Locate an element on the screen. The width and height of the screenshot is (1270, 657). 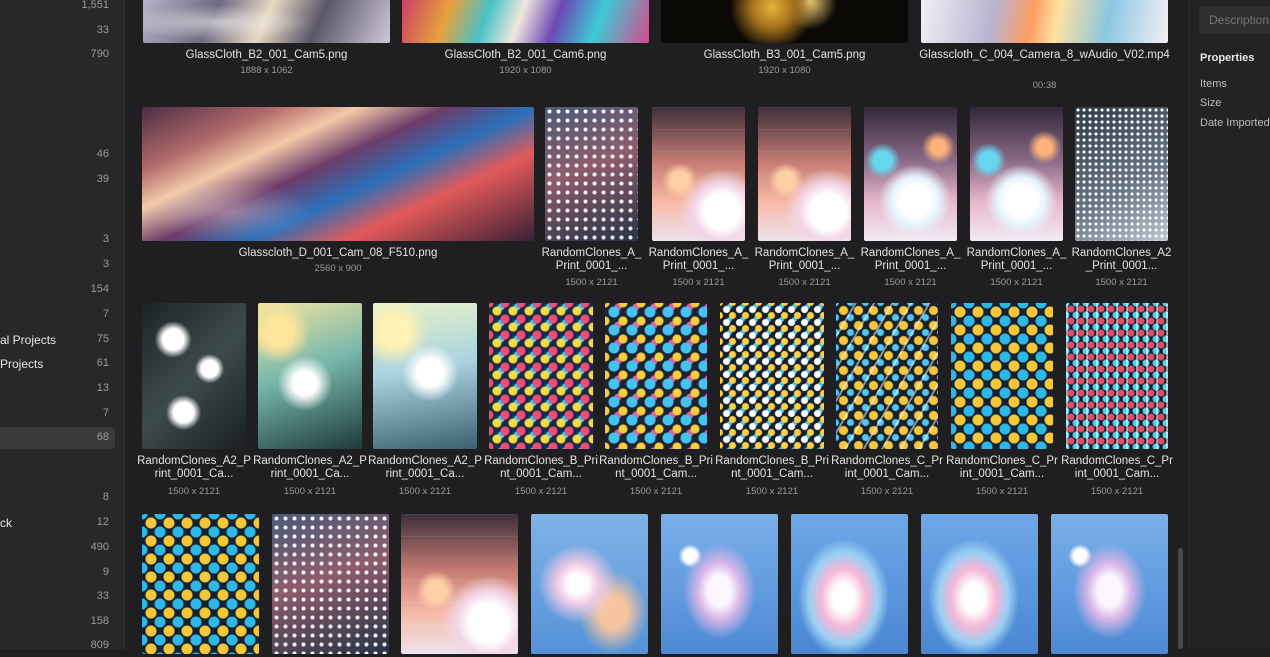
asset-dimensions: 00:38 is located at coordinates (1044, 85).